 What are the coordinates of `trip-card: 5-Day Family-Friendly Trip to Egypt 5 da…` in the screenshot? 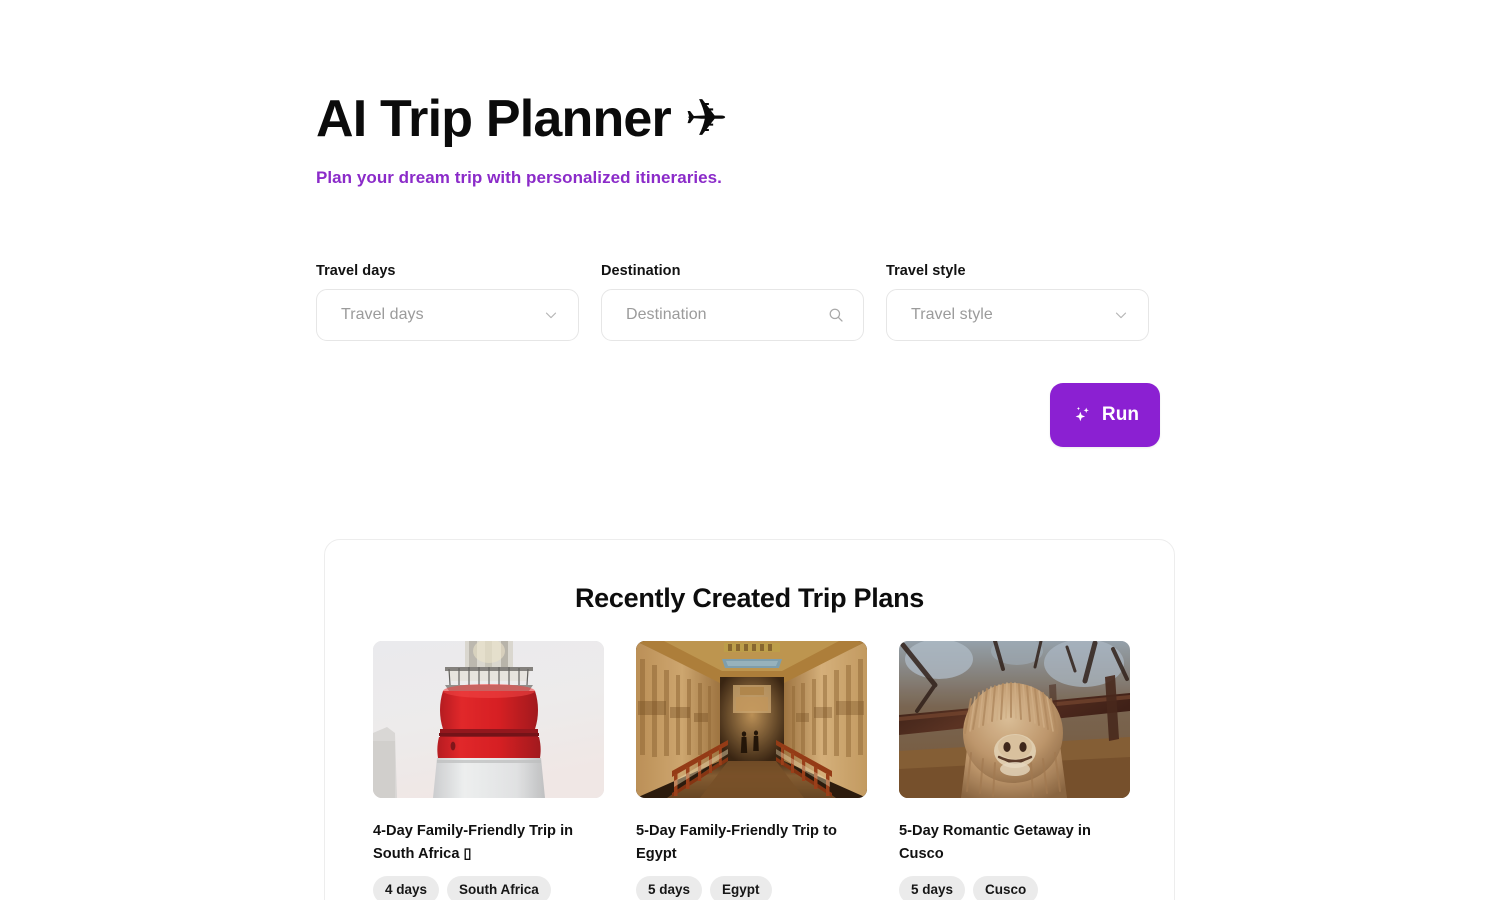 It's located at (751, 770).